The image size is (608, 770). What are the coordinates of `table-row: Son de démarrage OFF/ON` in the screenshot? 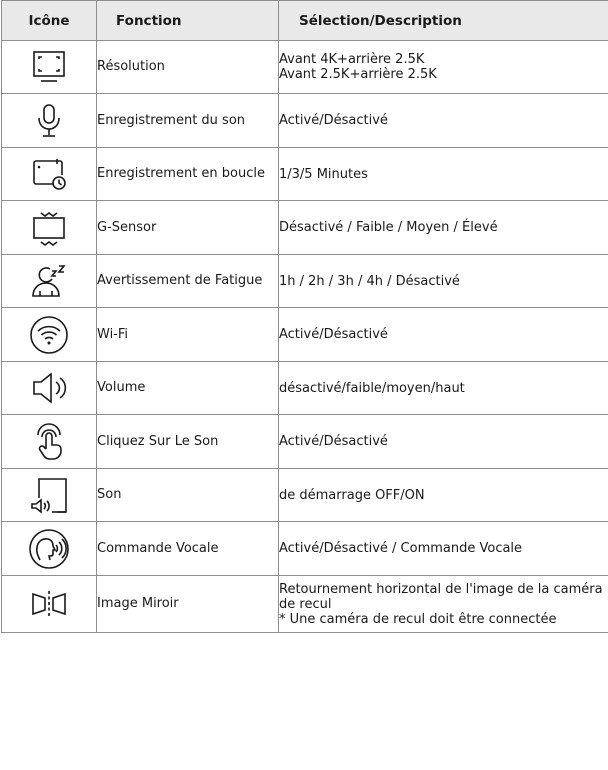 It's located at (304, 495).